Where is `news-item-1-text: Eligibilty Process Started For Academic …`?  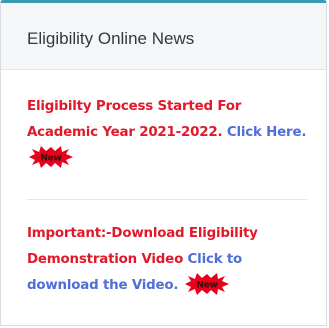 news-item-1-text: Eligibilty Process Started For Academic … is located at coordinates (134, 119).